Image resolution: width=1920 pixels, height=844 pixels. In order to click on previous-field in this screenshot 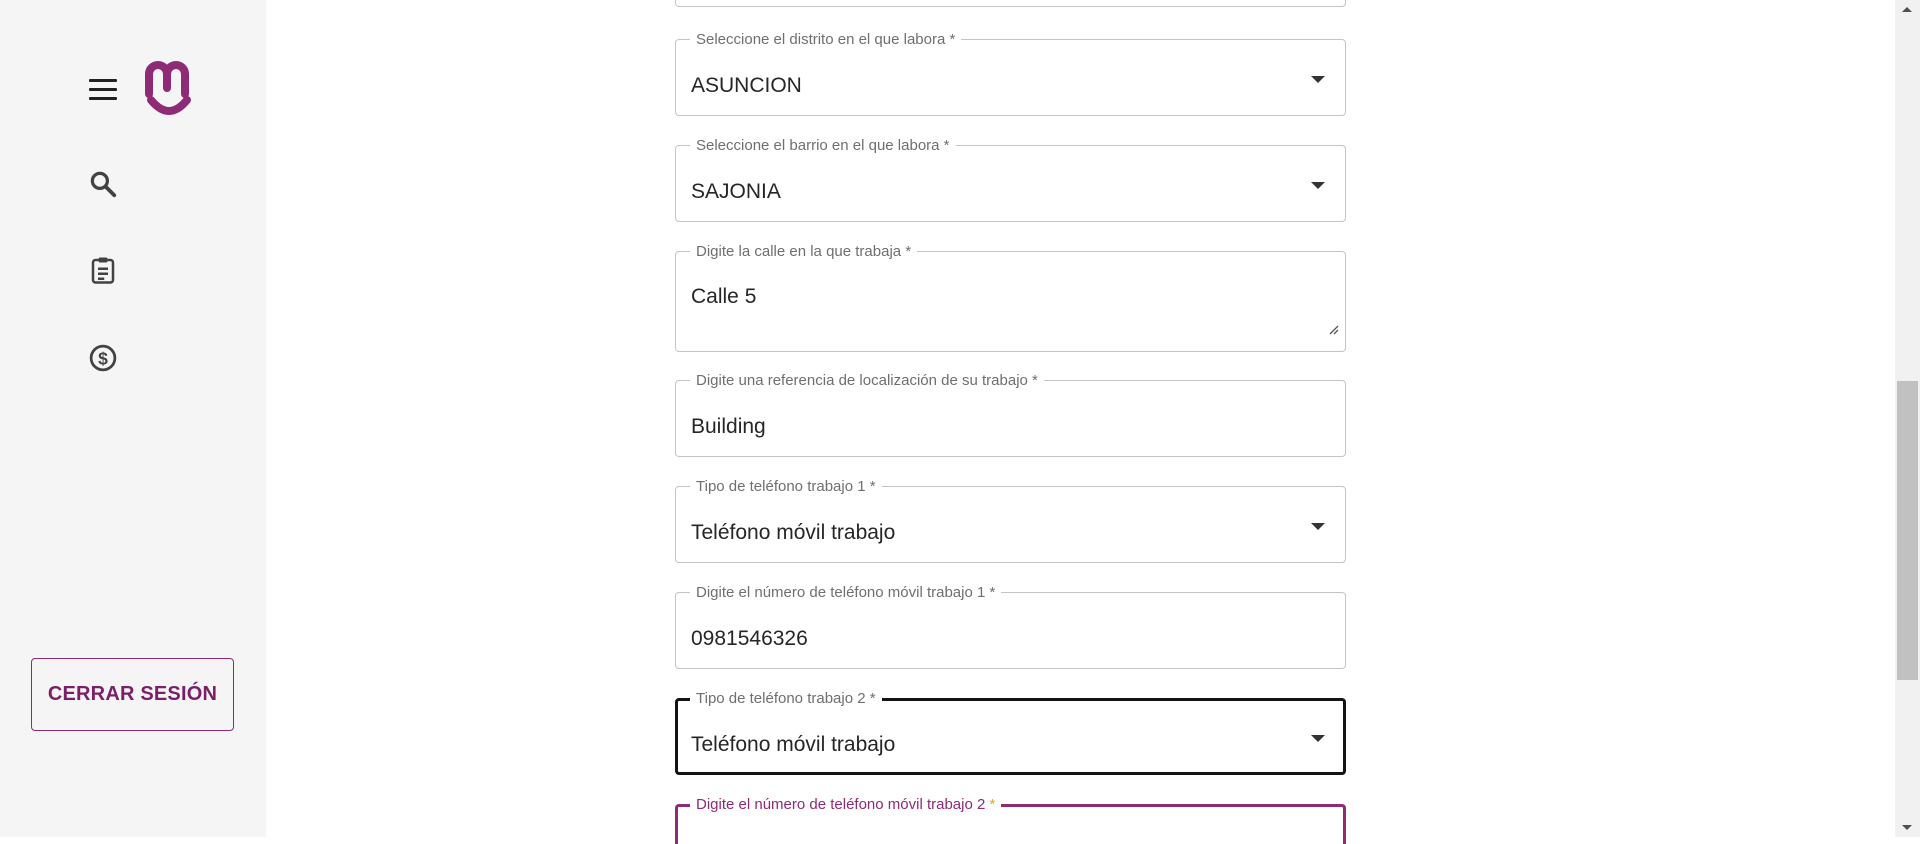, I will do `click(1010, 3)`.